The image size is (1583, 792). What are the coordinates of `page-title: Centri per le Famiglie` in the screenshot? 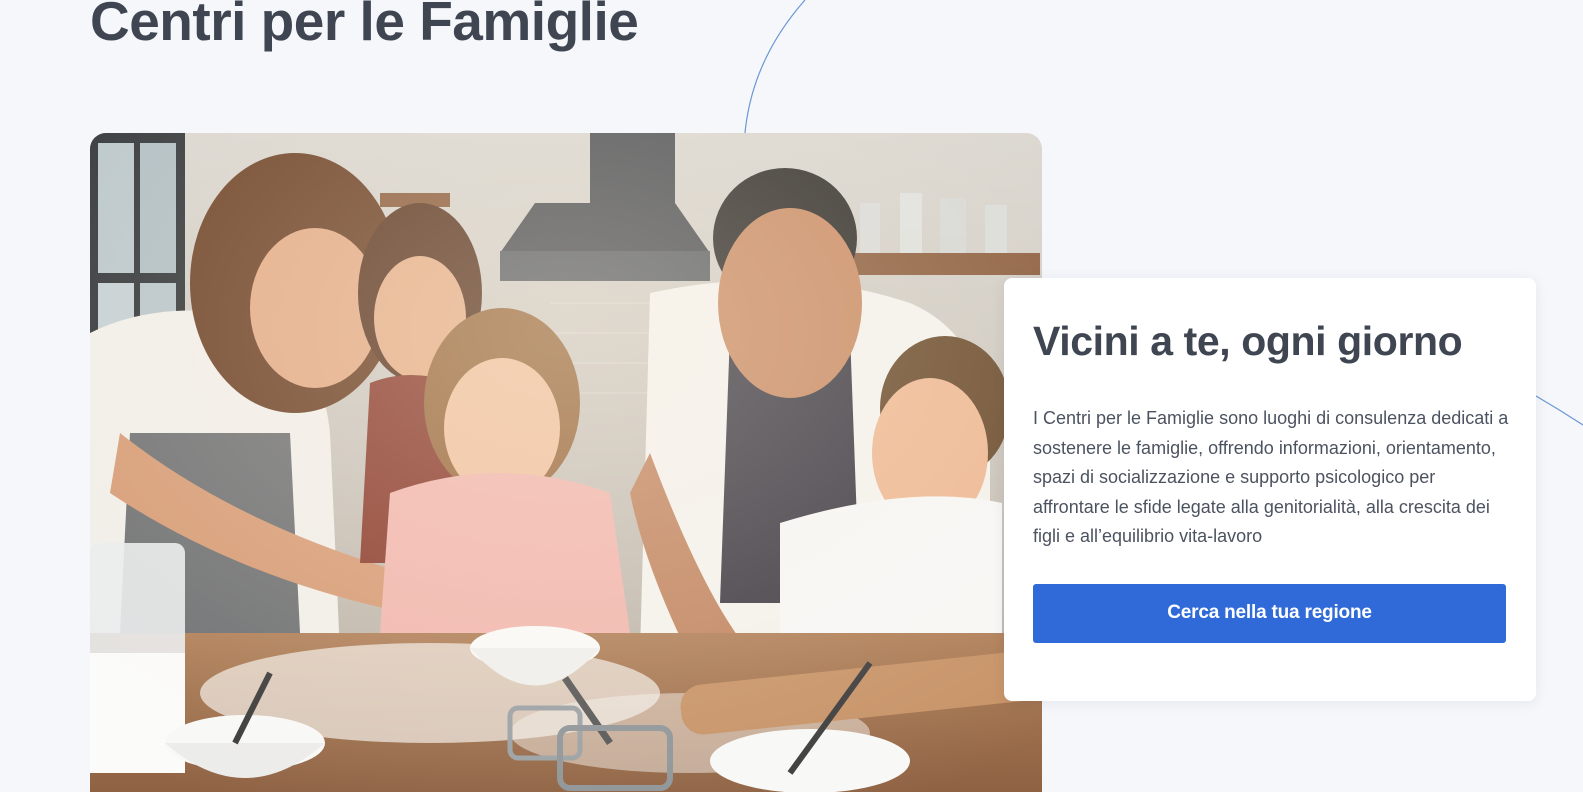 It's located at (364, 26).